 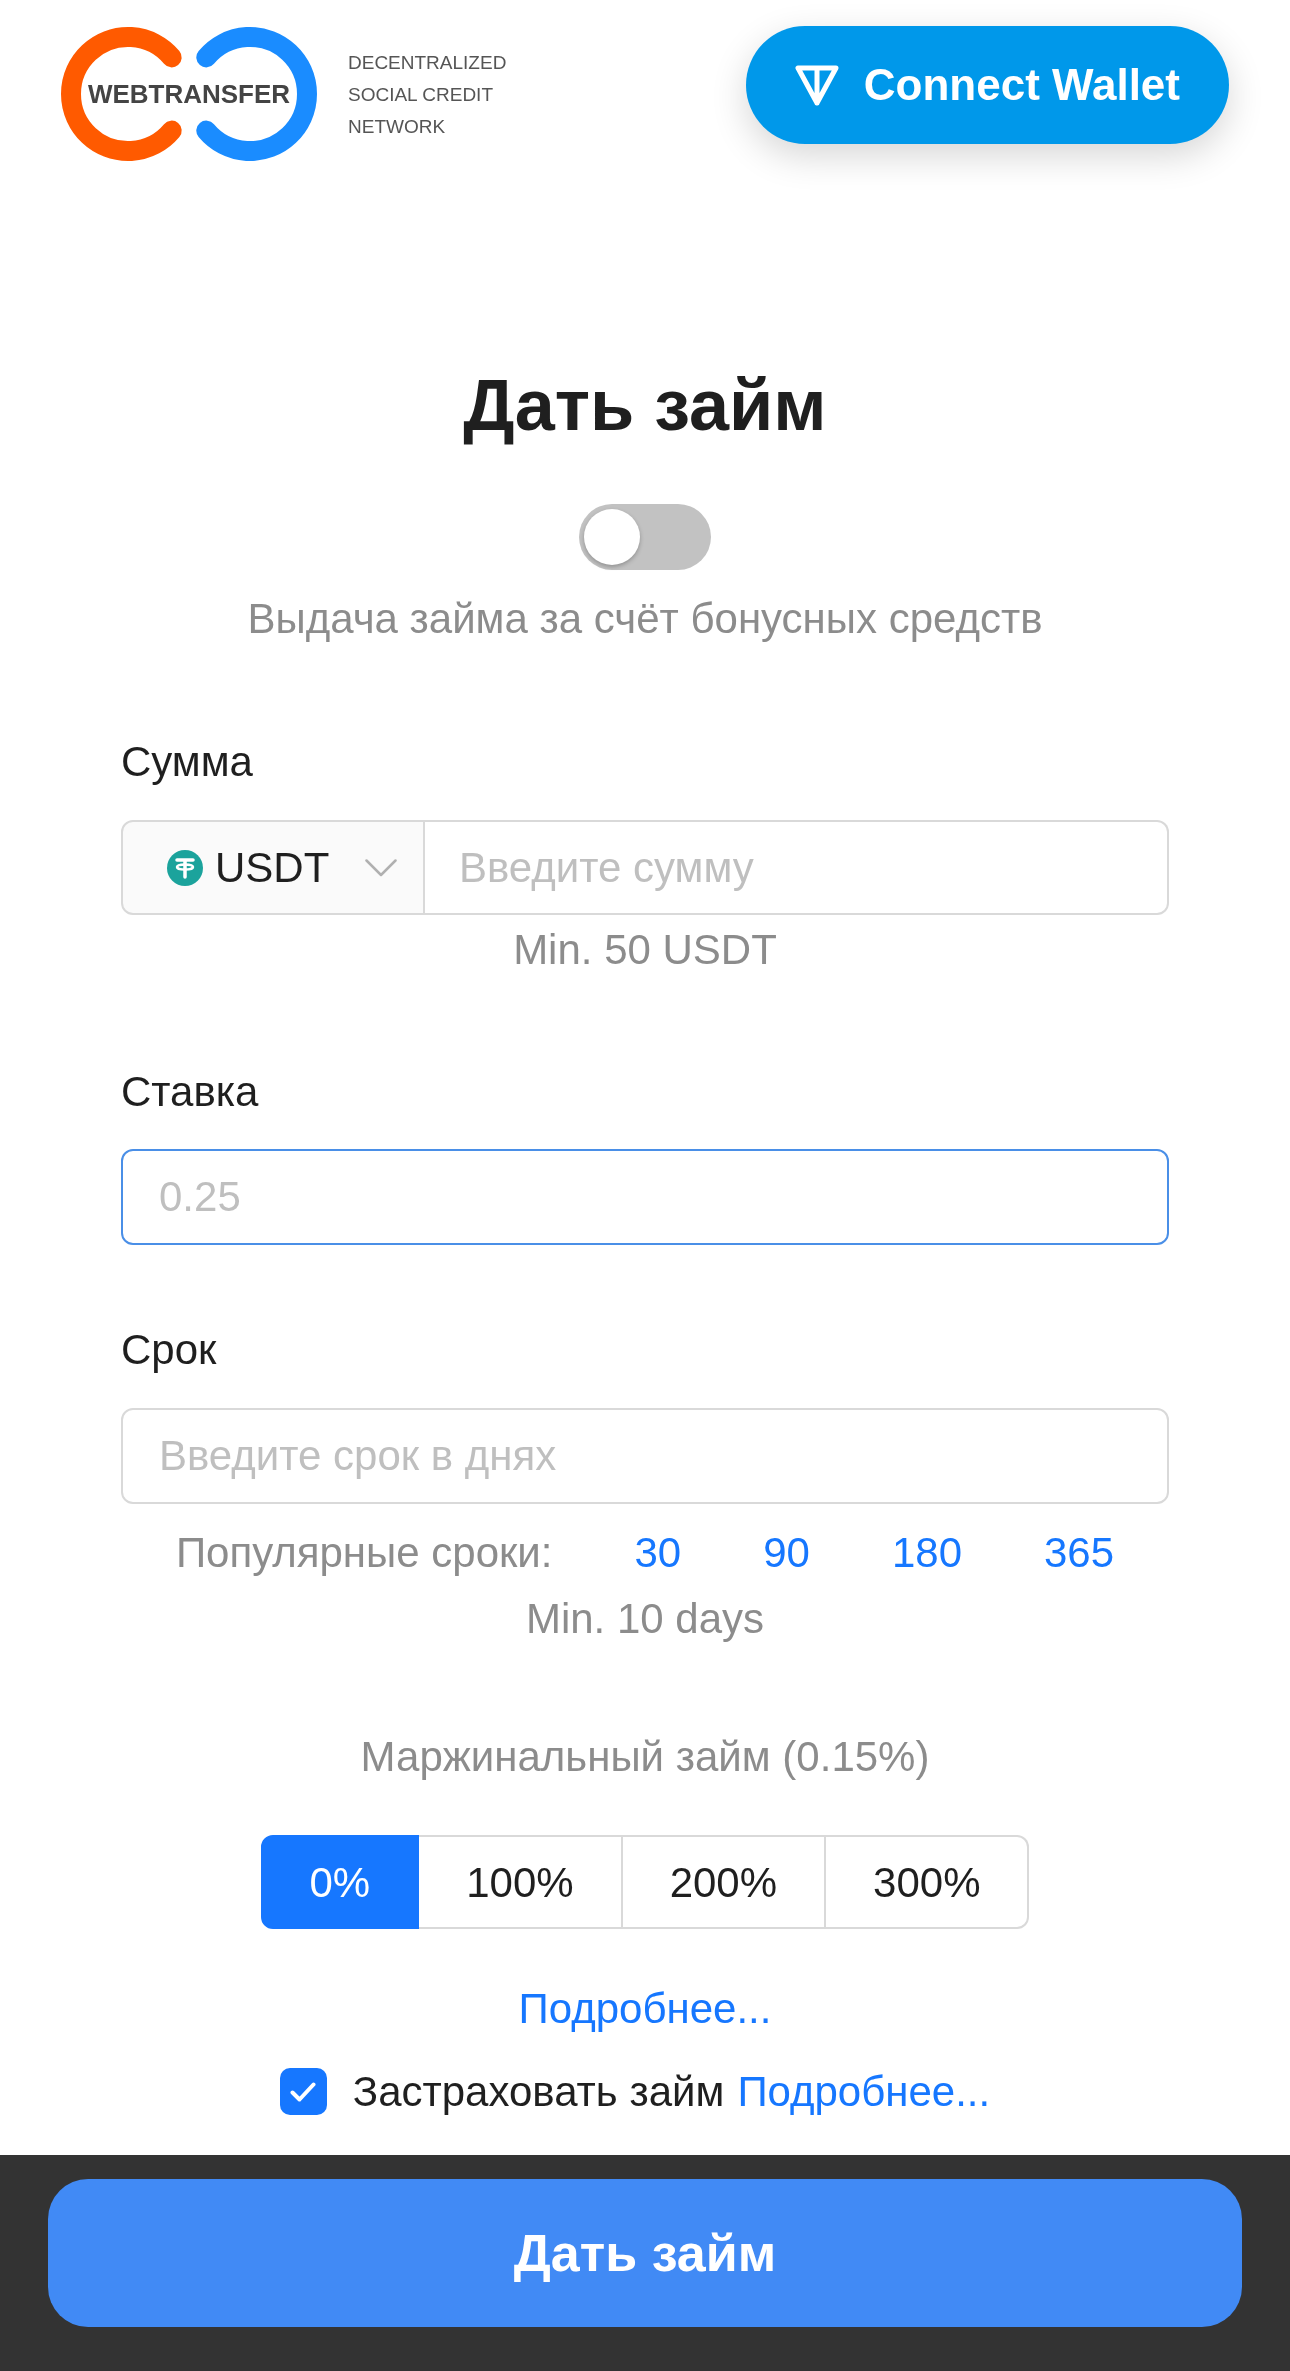 I want to click on amount-hint: Min. 50 USDT, so click(x=645, y=950).